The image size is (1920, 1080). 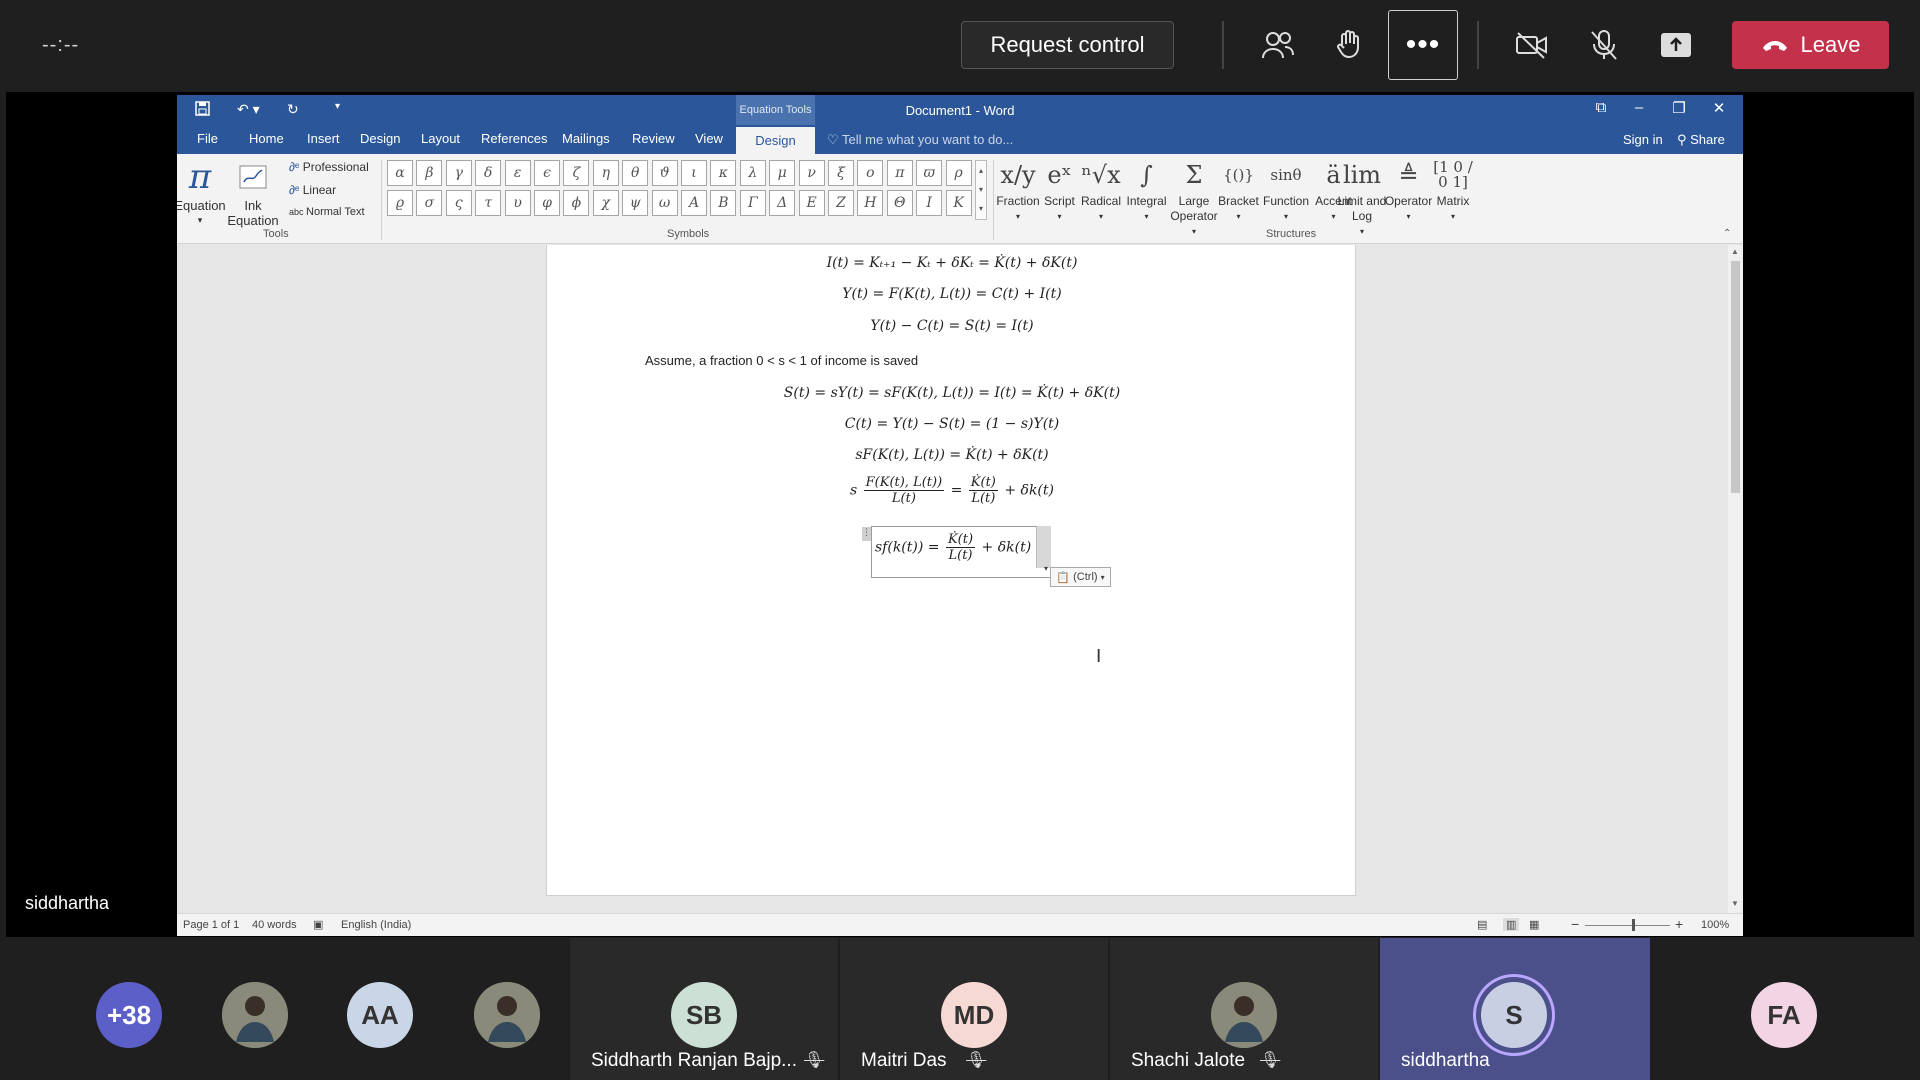 I want to click on symbol-button: ϱ, so click(x=400, y=203).